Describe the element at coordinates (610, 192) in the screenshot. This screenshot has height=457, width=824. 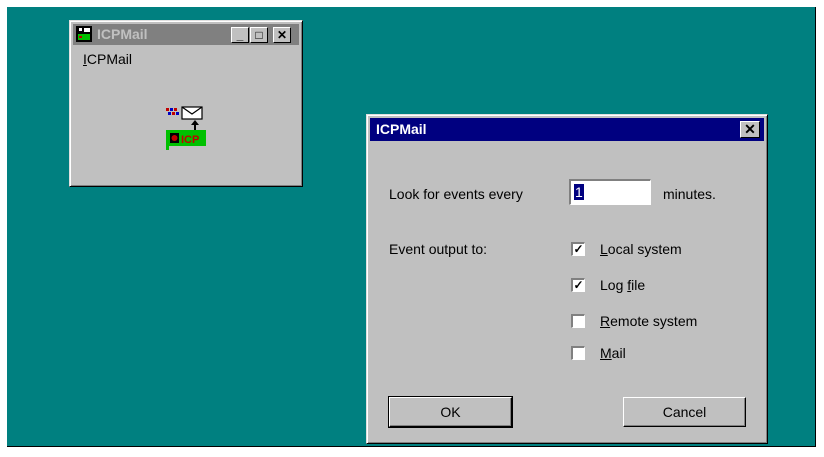
I see `interval-input: 1` at that location.